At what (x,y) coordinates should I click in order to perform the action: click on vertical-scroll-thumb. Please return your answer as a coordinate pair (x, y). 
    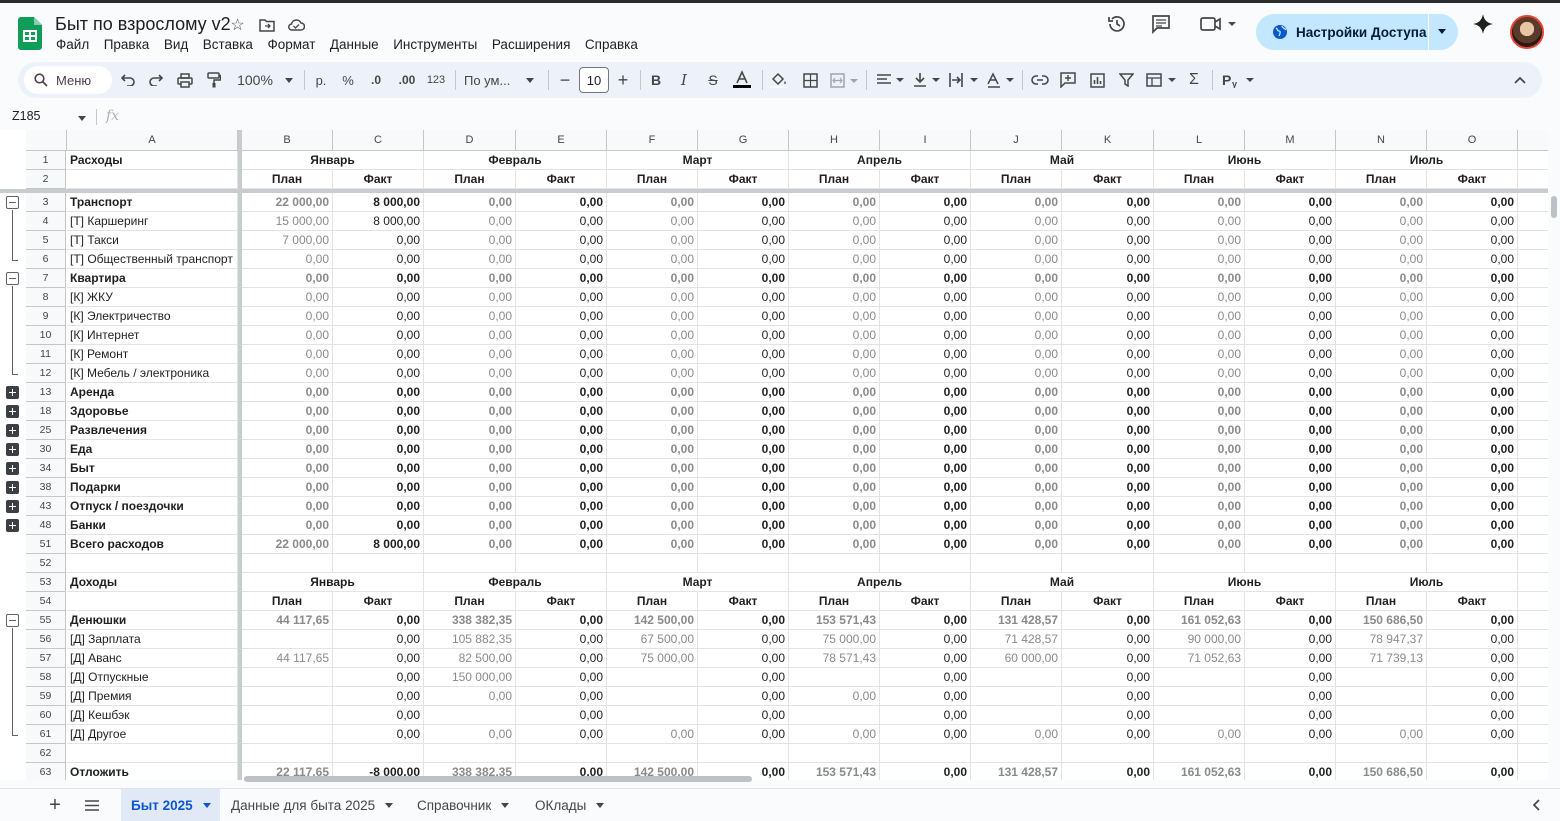
    Looking at the image, I should click on (1554, 207).